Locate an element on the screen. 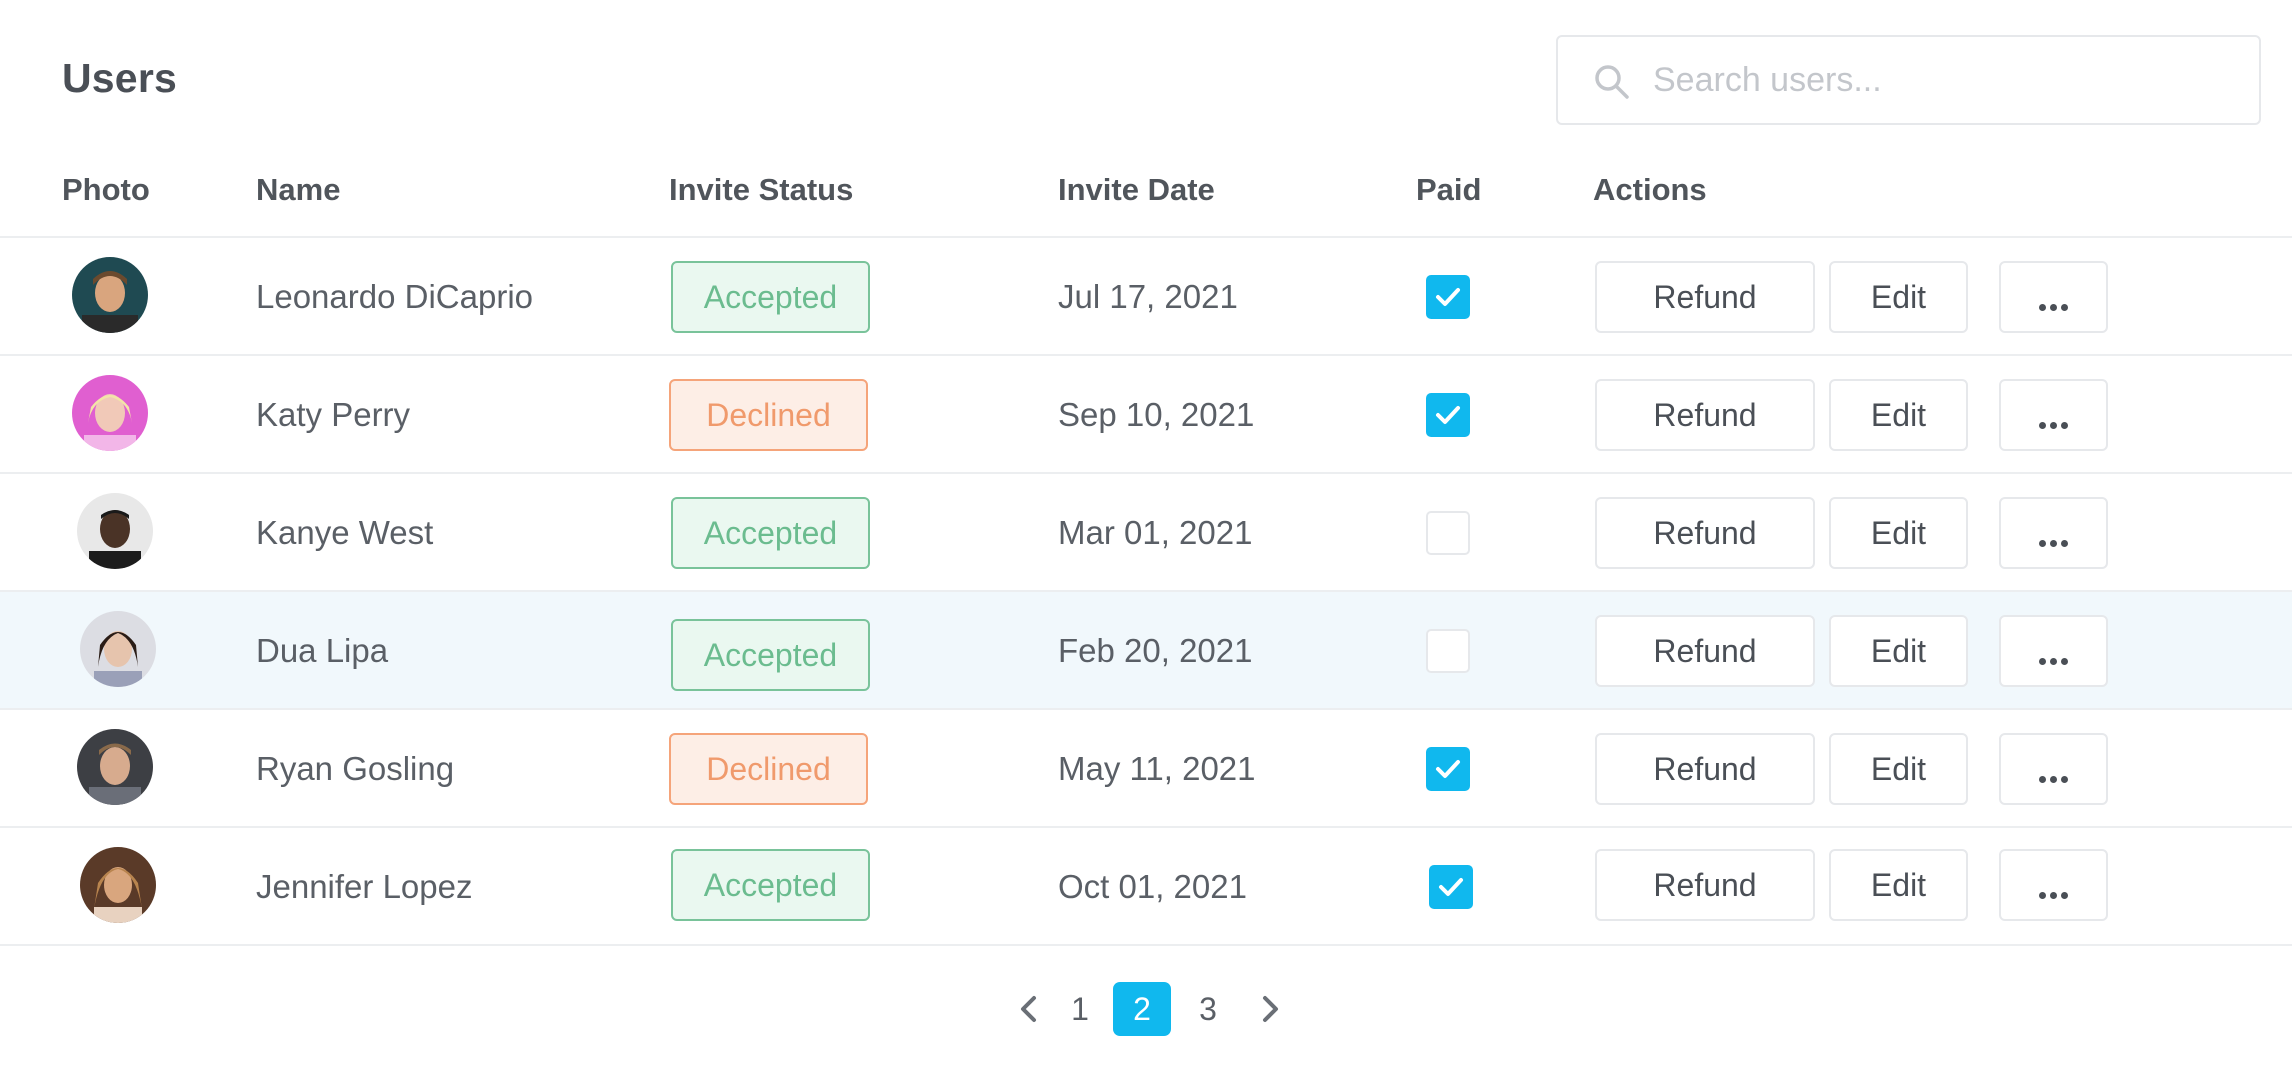 This screenshot has height=1072, width=2292. pagination: 1 2 3 is located at coordinates (1146, 1009).